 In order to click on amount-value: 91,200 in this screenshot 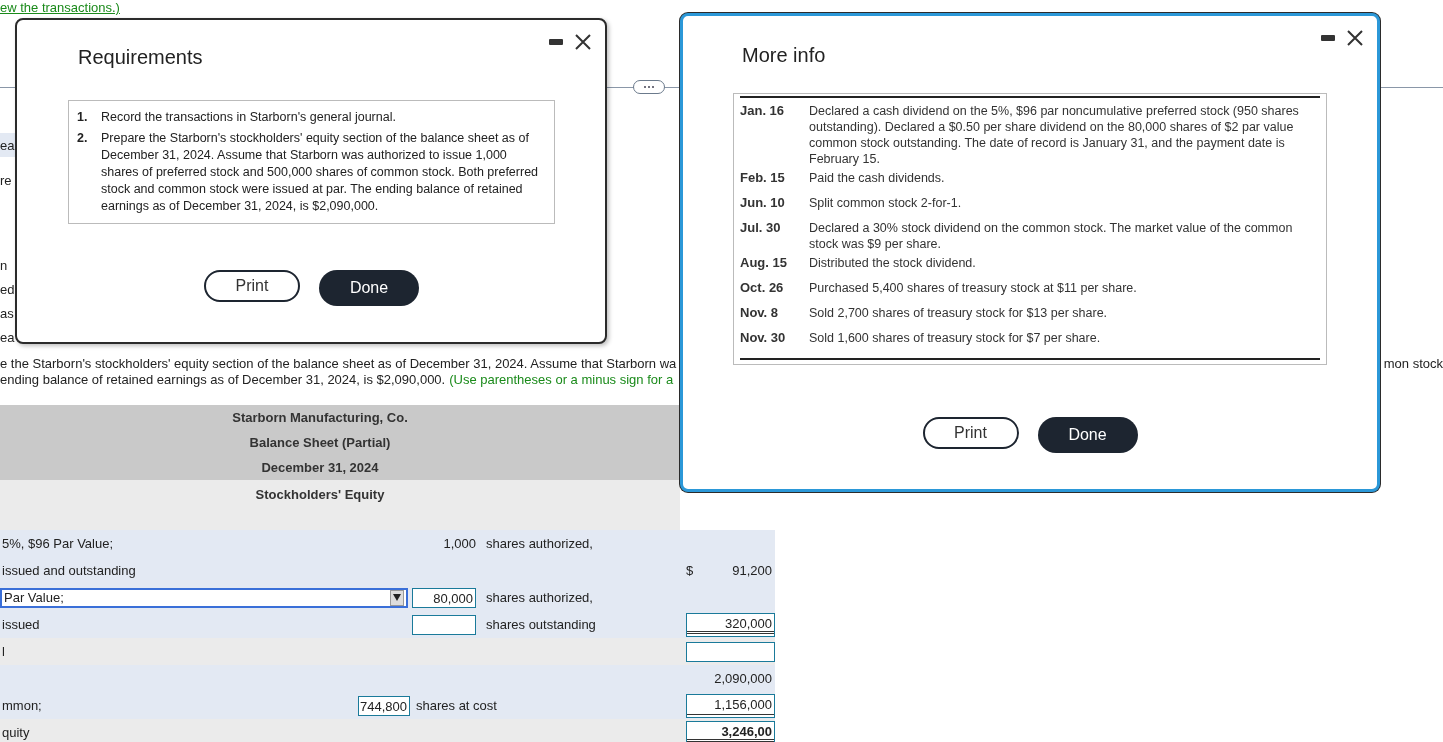, I will do `click(752, 570)`.